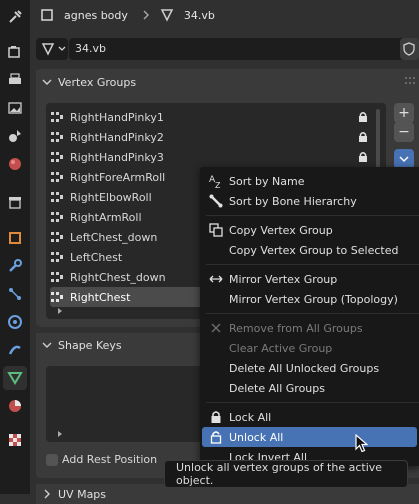  I want to click on add-rest-position-checkbox, so click(52, 460).